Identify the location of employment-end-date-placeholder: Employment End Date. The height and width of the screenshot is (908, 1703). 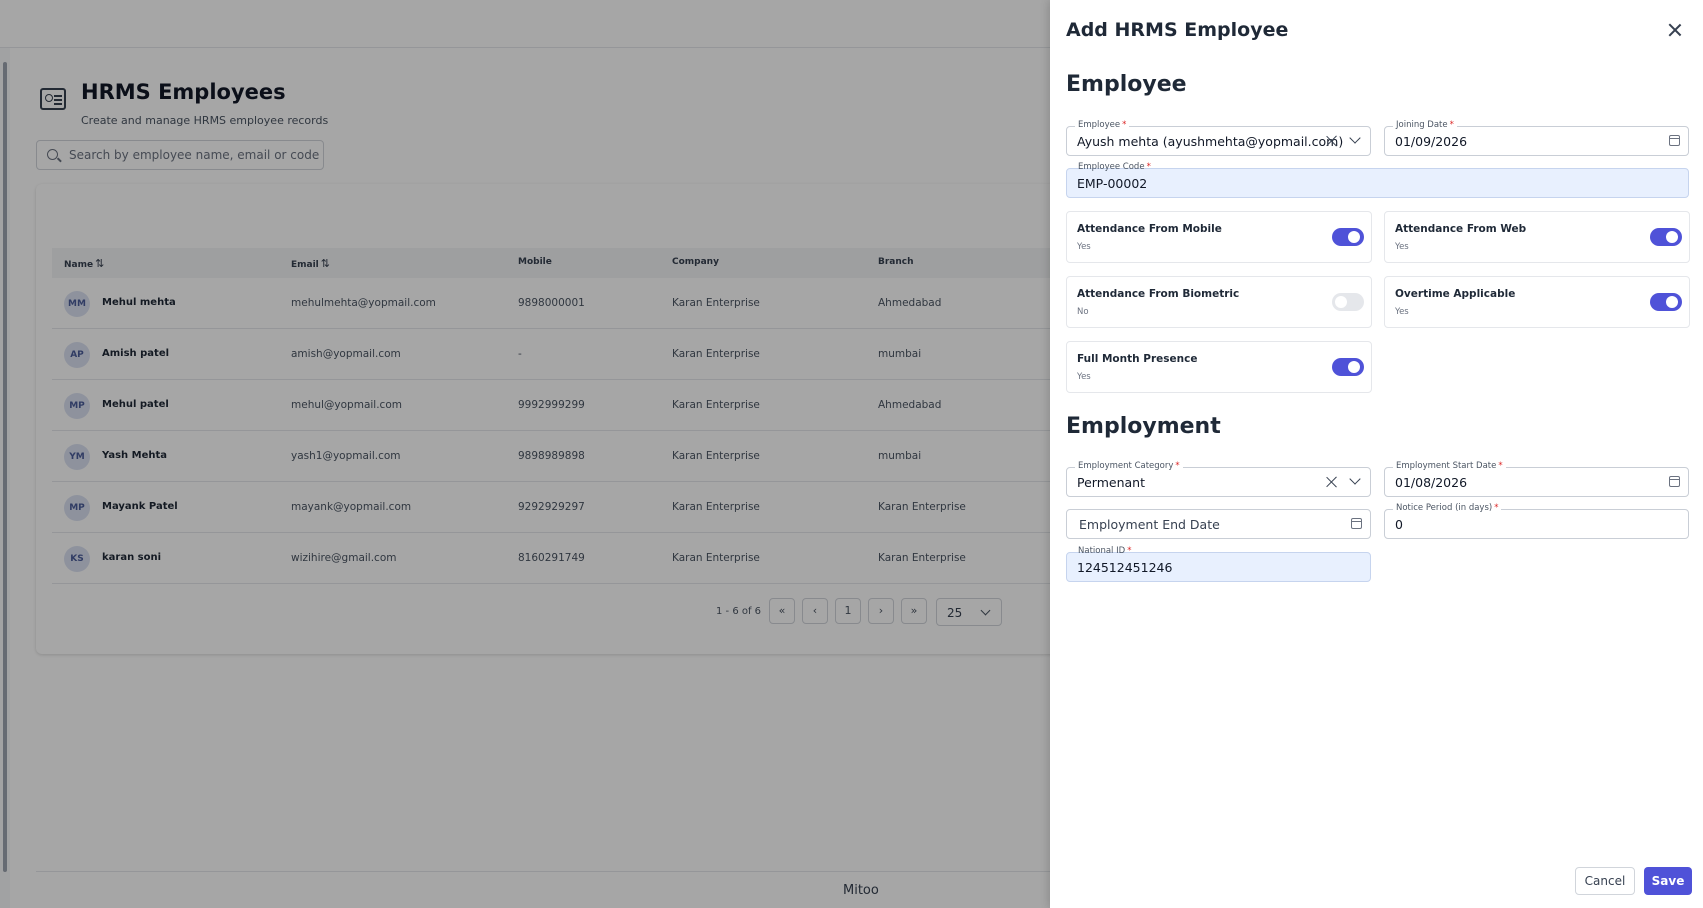
(1149, 524).